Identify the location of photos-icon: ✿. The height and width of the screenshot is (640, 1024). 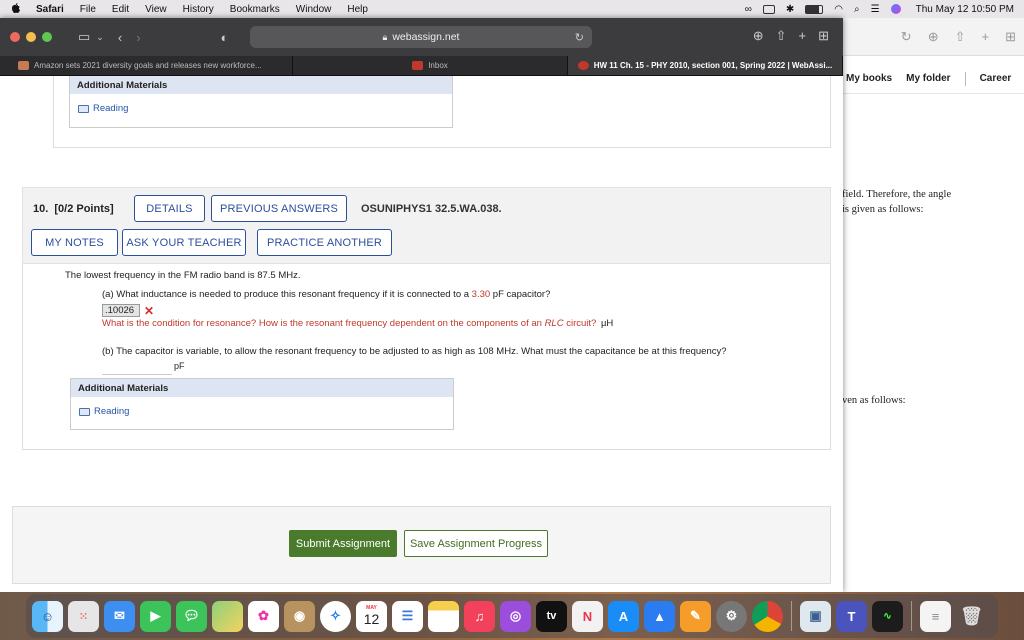
(263, 616).